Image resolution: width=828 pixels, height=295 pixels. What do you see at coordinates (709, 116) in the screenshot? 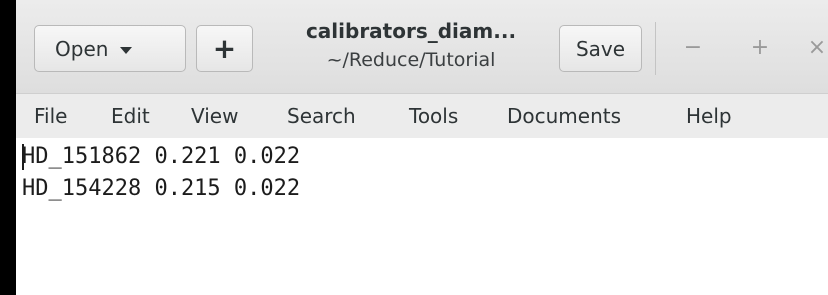
I see `menu-help: Help` at bounding box center [709, 116].